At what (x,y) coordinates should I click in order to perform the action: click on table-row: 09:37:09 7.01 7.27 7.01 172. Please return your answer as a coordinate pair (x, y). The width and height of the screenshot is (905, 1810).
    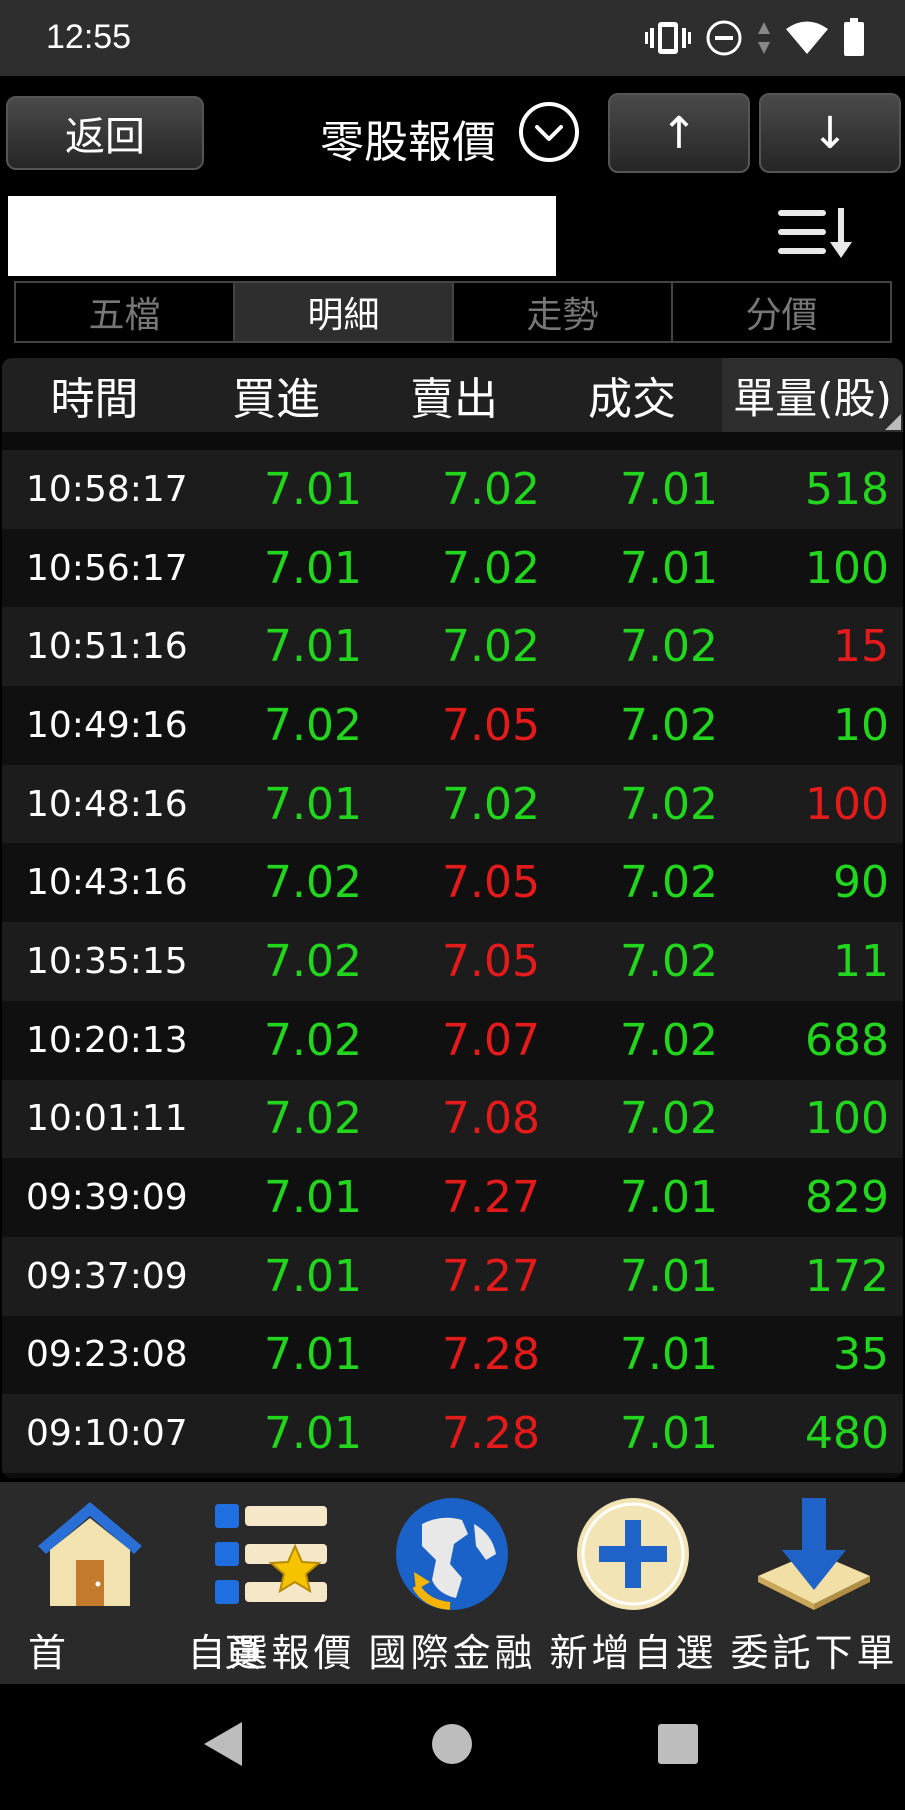
    Looking at the image, I should click on (452, 1276).